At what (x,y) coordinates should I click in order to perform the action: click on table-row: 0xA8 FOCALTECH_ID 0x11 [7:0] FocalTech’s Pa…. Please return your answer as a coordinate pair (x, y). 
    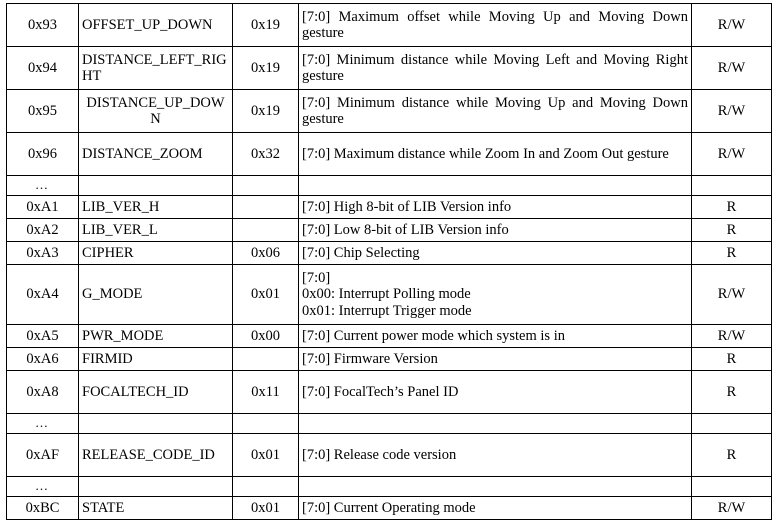
    Looking at the image, I should click on (389, 392).